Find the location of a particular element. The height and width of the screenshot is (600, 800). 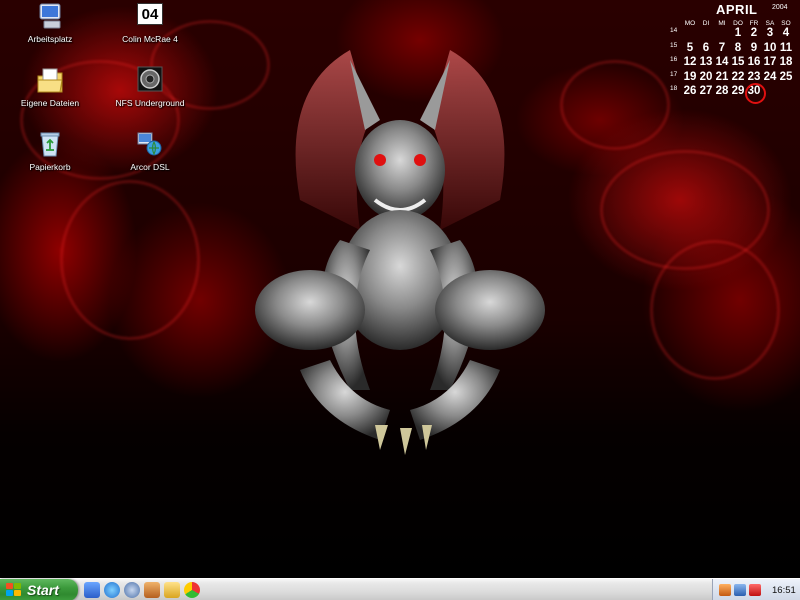

tray-antivirus-icon is located at coordinates (755, 590).